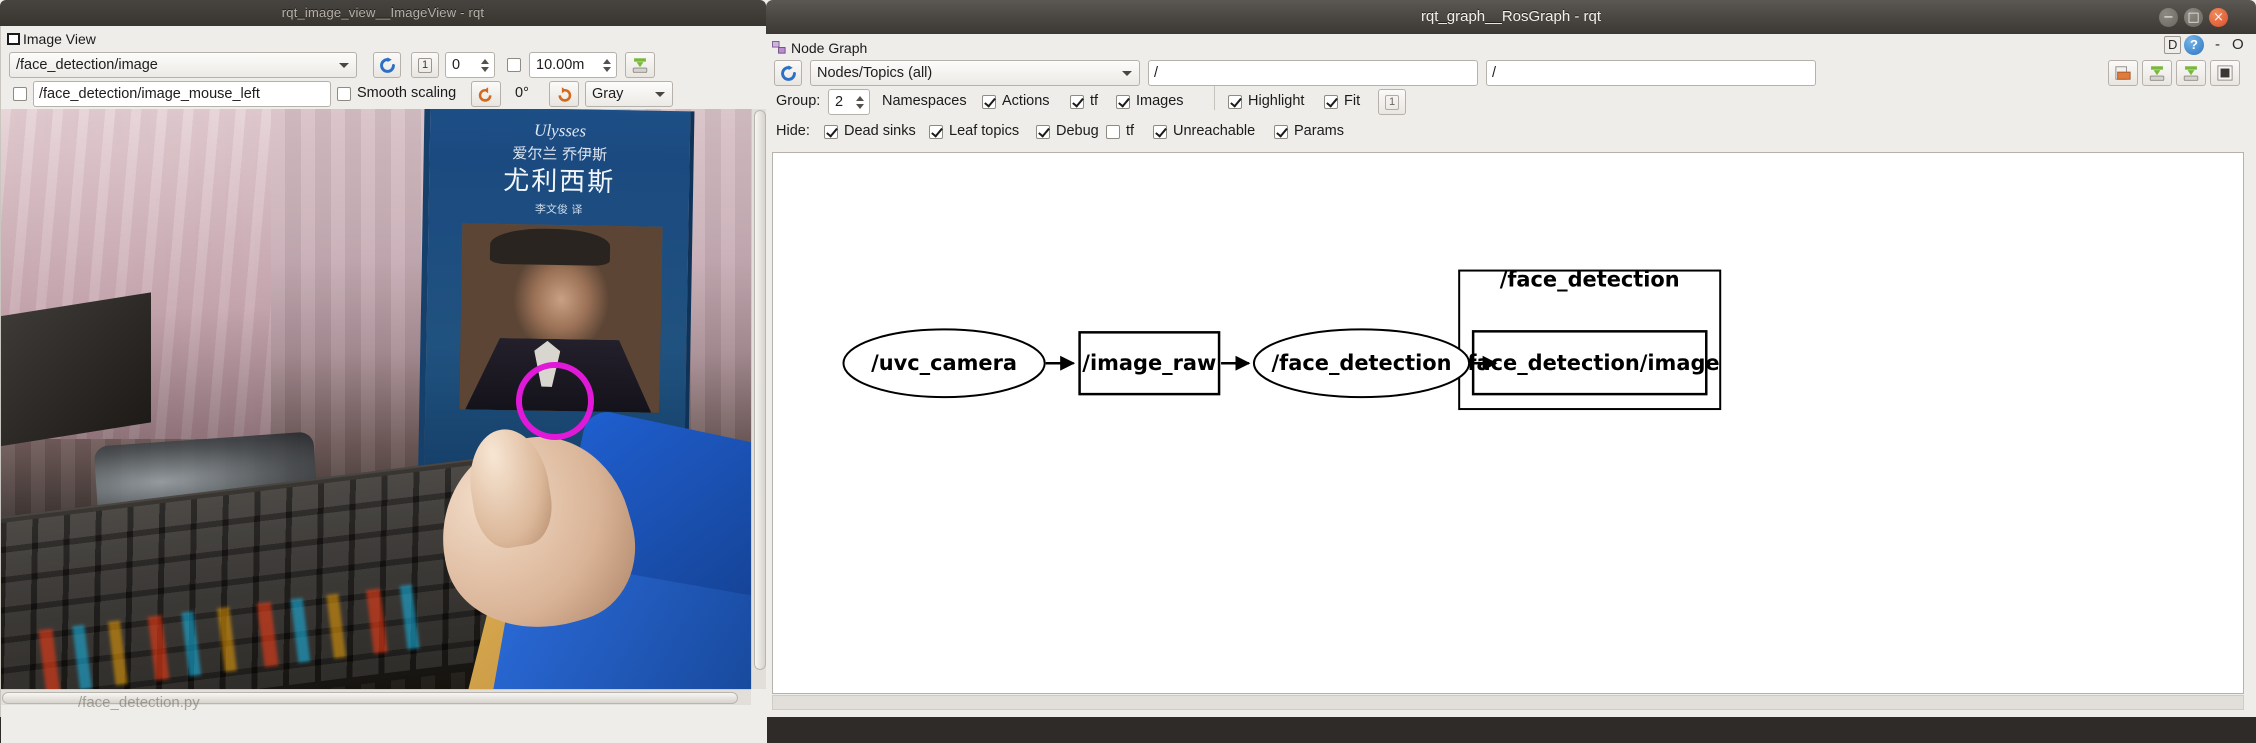 The height and width of the screenshot is (743, 2256). Describe the element at coordinates (470, 65) in the screenshot. I see `image-index-spinbox: 0` at that location.